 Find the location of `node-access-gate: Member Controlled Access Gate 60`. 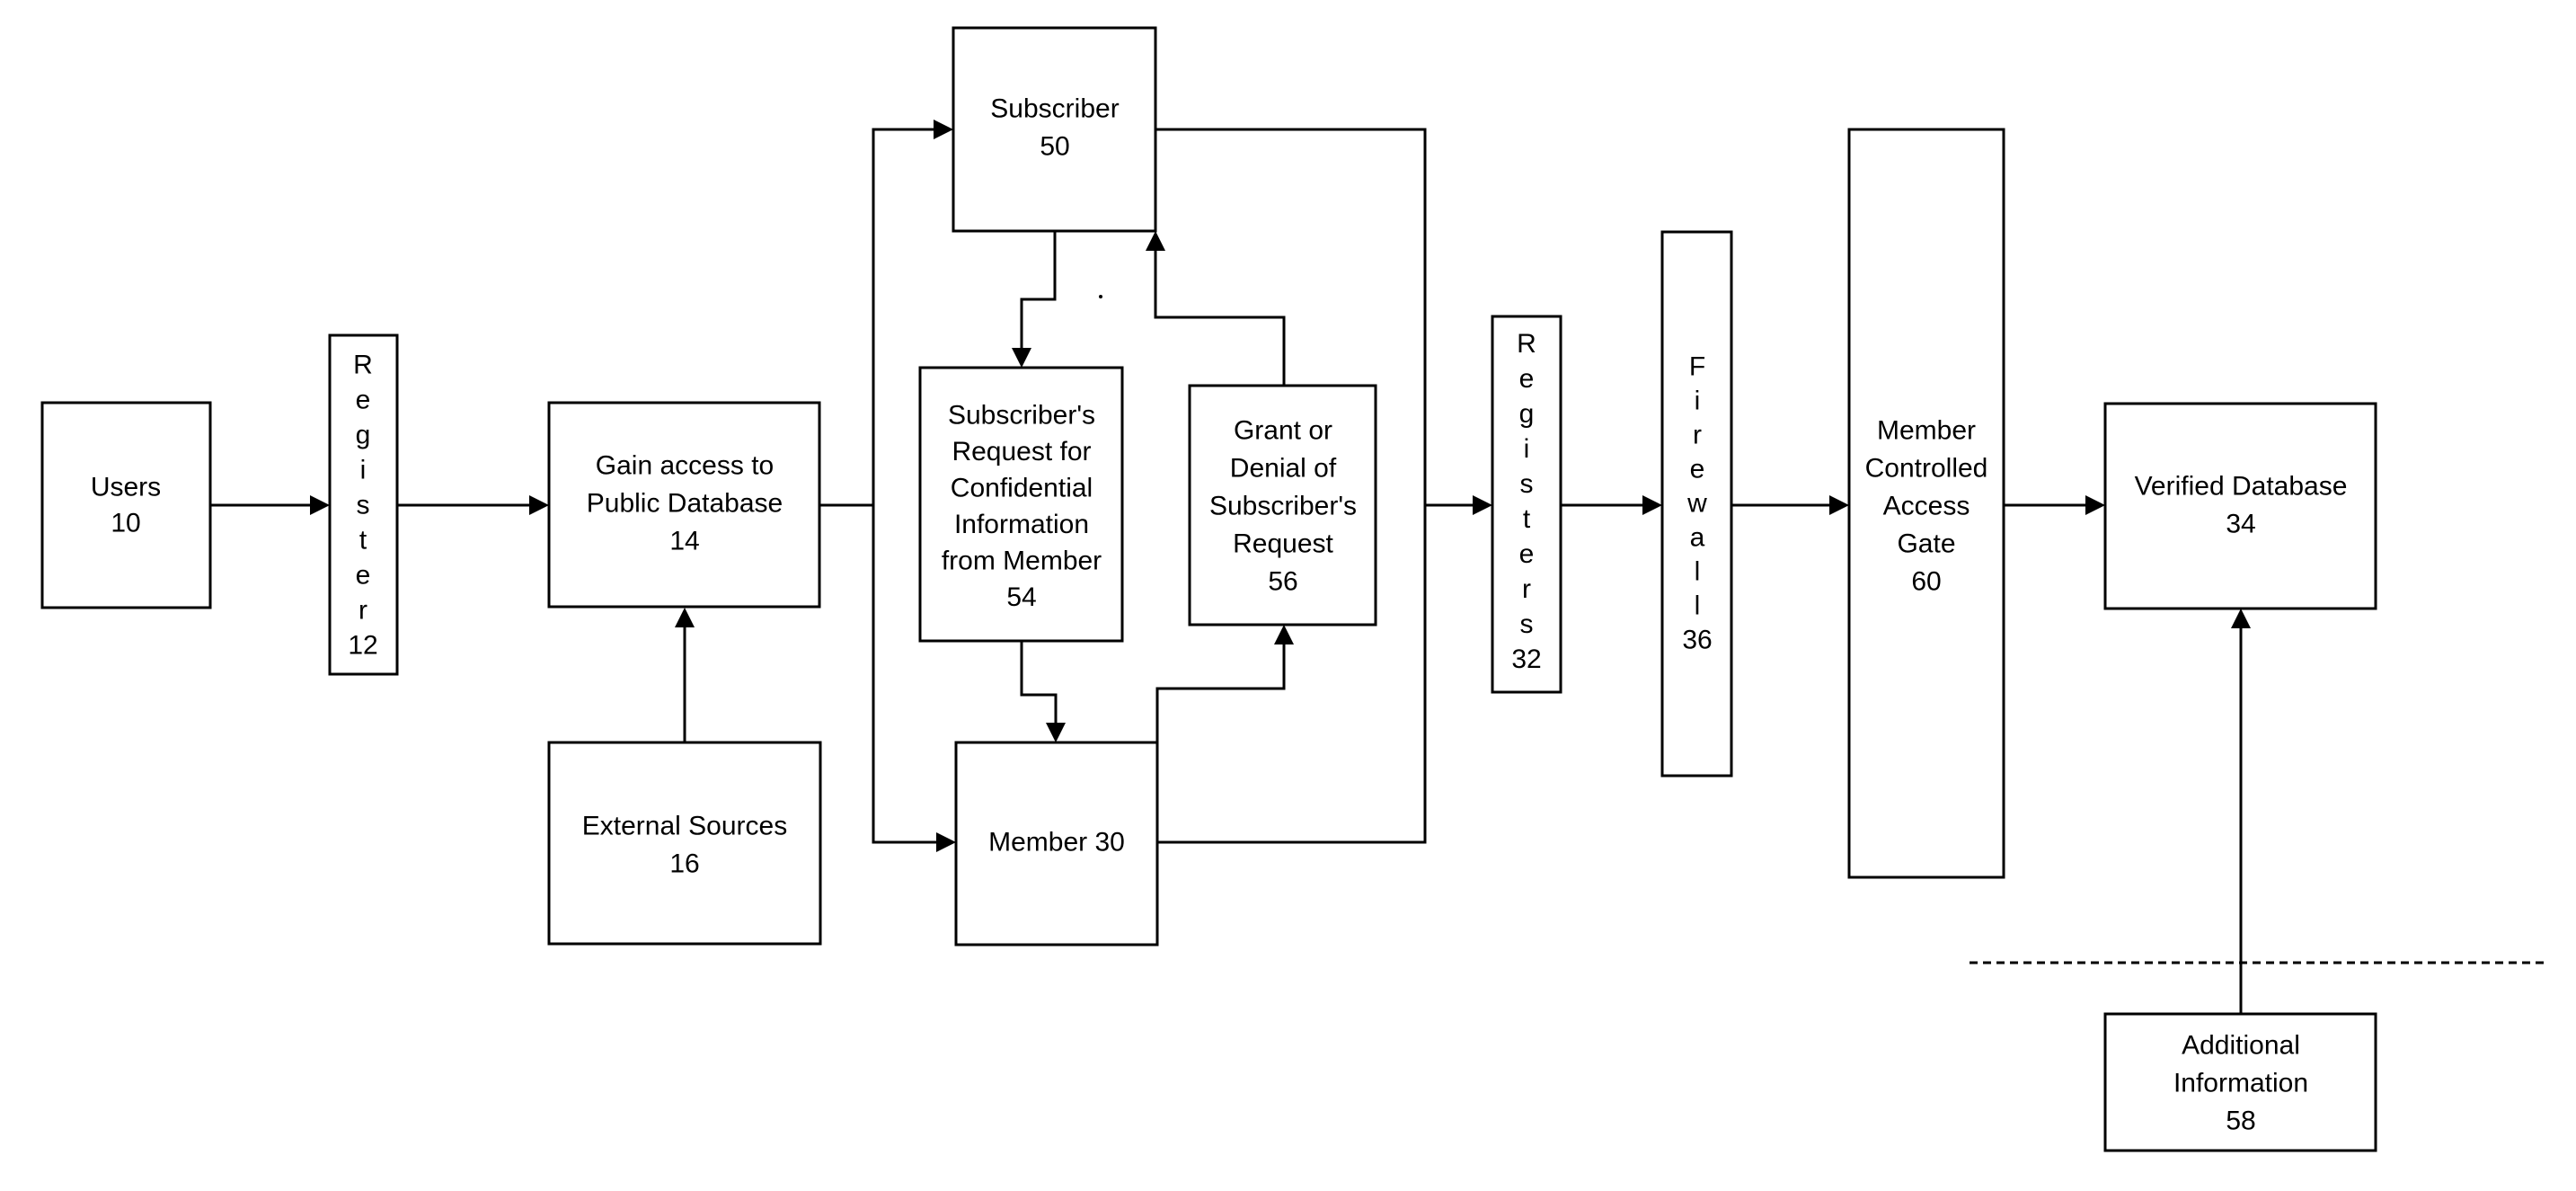

node-access-gate: Member Controlled Access Gate 60 is located at coordinates (1926, 503).